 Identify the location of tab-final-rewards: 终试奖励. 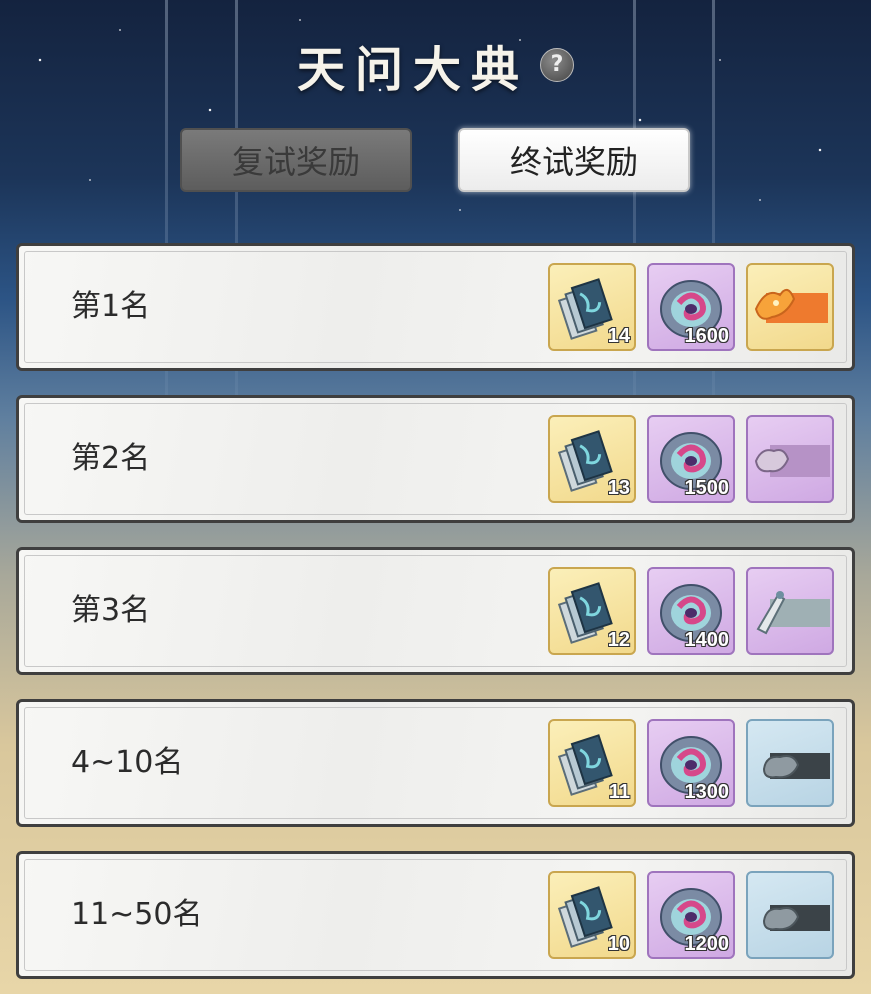
(574, 160).